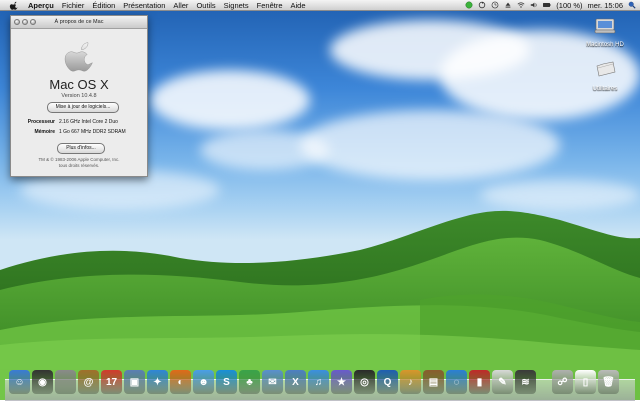  I want to click on hard-drive-icon, so click(605, 26).